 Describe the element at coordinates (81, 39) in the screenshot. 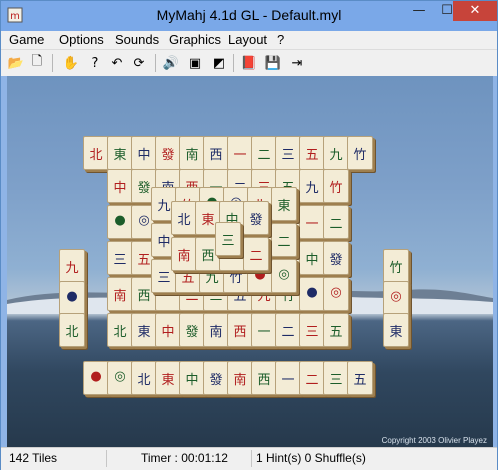

I see `menu-options: Options` at that location.